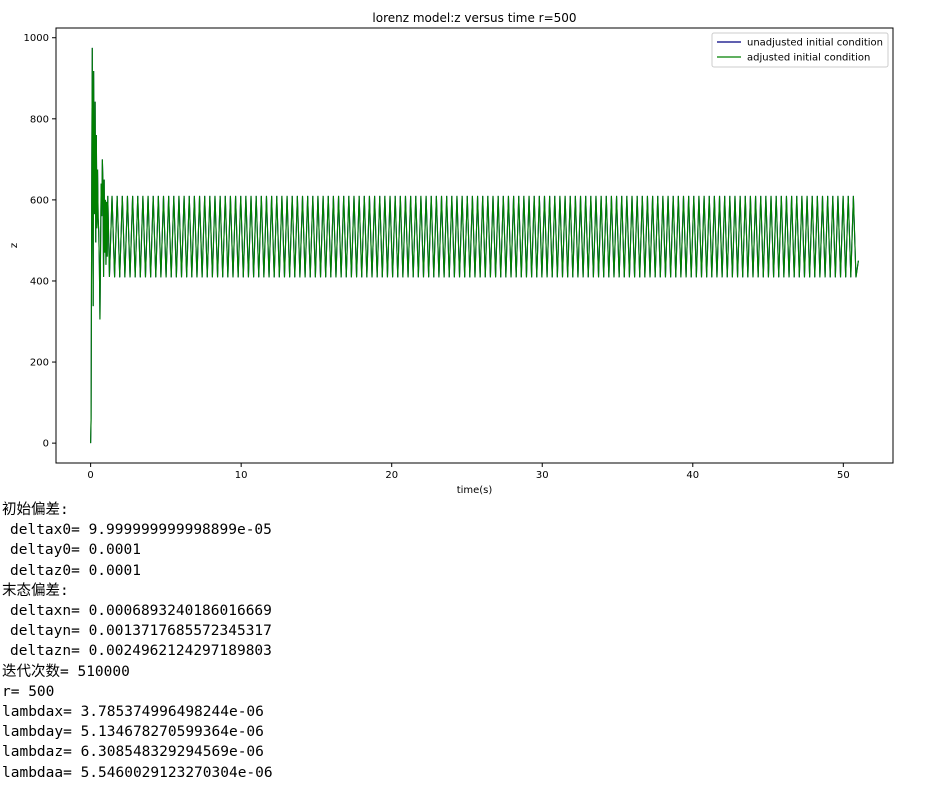  I want to click on output-line: lambdax= 3.785374996498244e-06, so click(133, 712).